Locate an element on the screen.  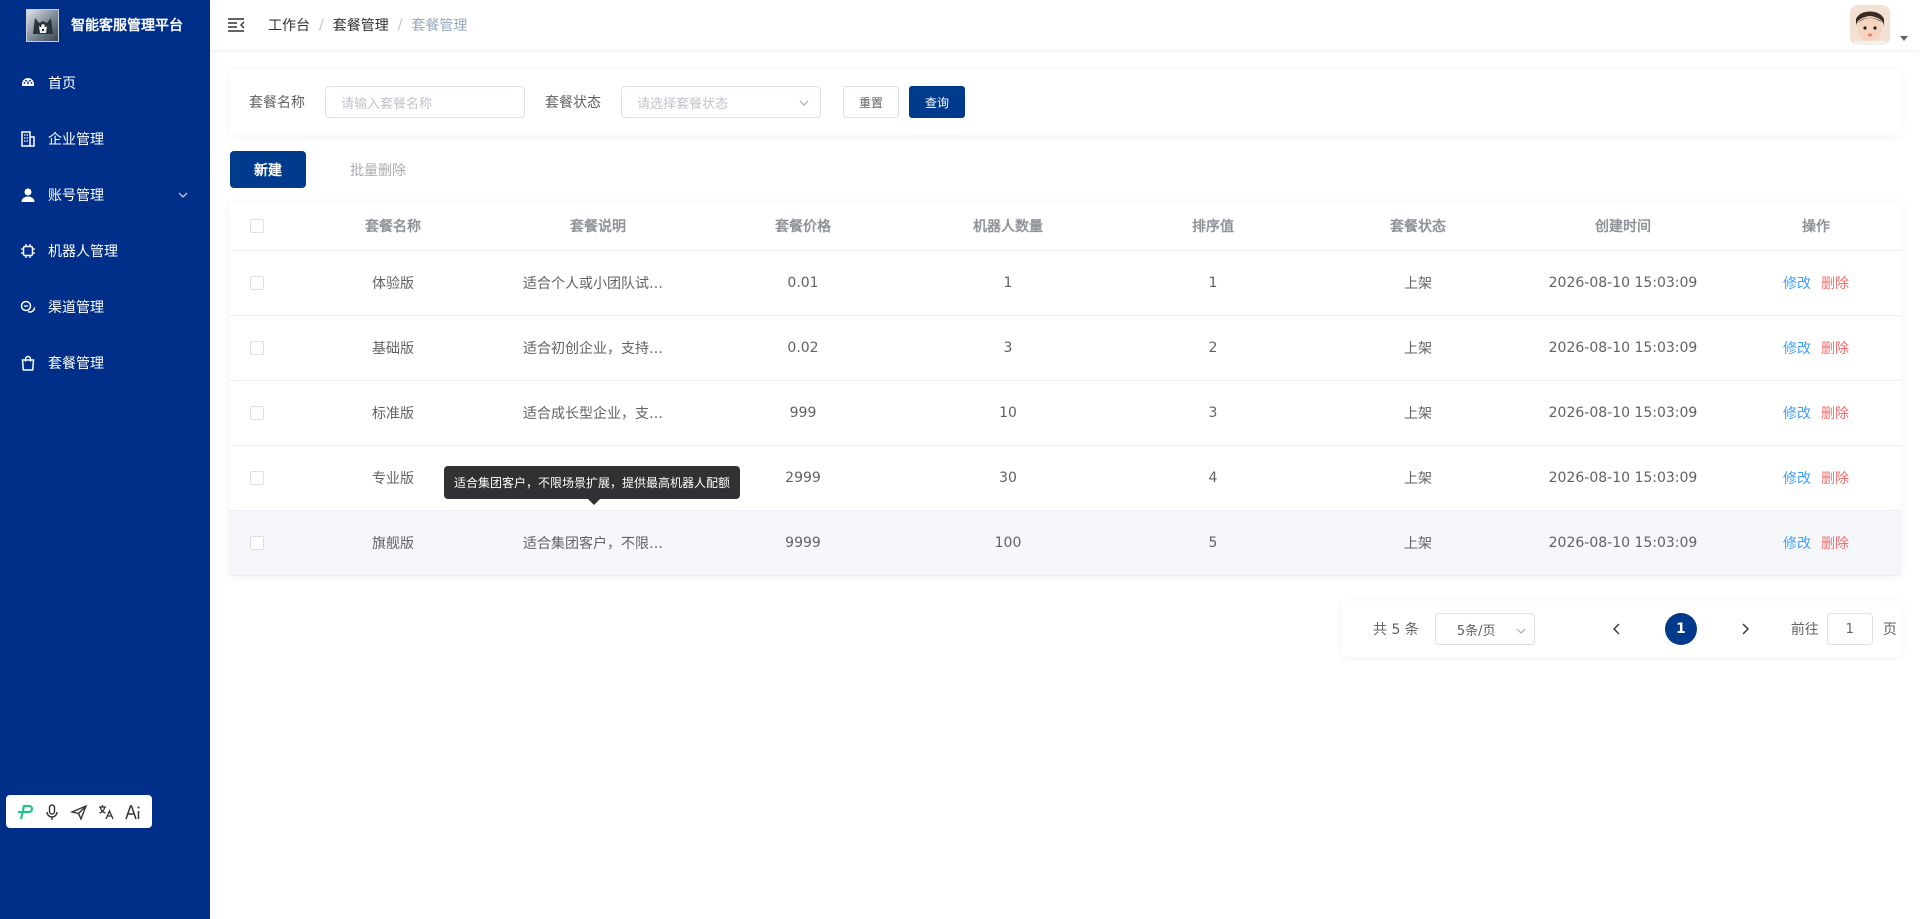
goto-page-input: 1 is located at coordinates (1849, 629).